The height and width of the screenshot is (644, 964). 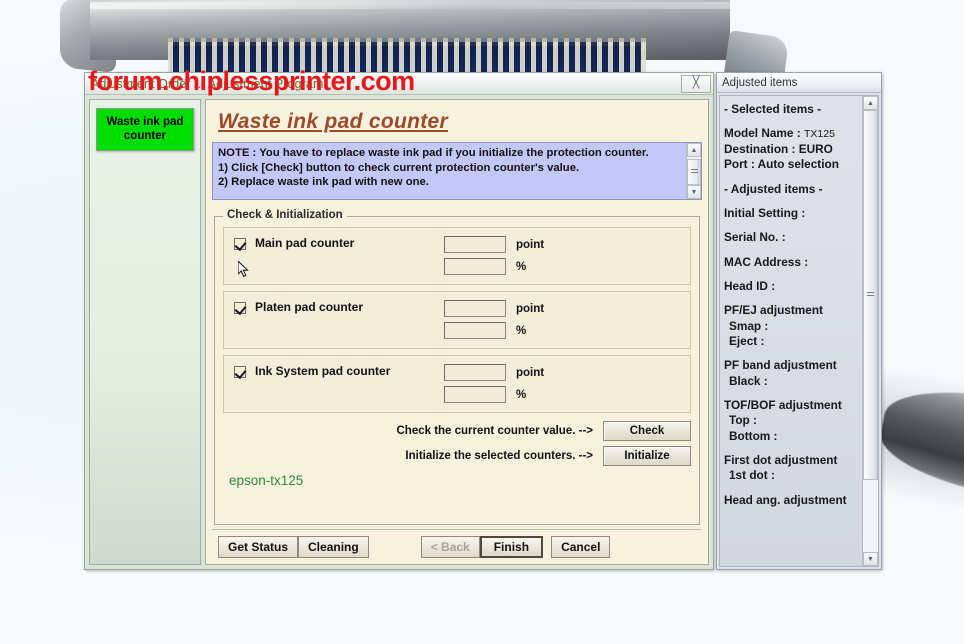 What do you see at coordinates (785, 499) in the screenshot?
I see `headang-header: Head ang. adjustment` at bounding box center [785, 499].